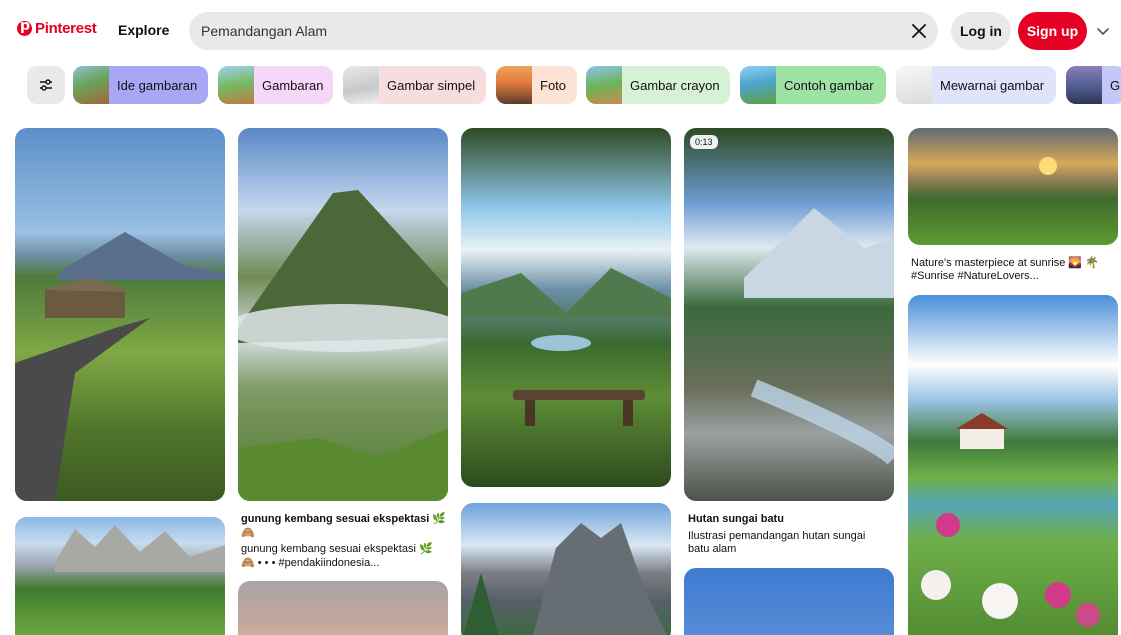  I want to click on chip-foto: Foto, so click(536, 85).